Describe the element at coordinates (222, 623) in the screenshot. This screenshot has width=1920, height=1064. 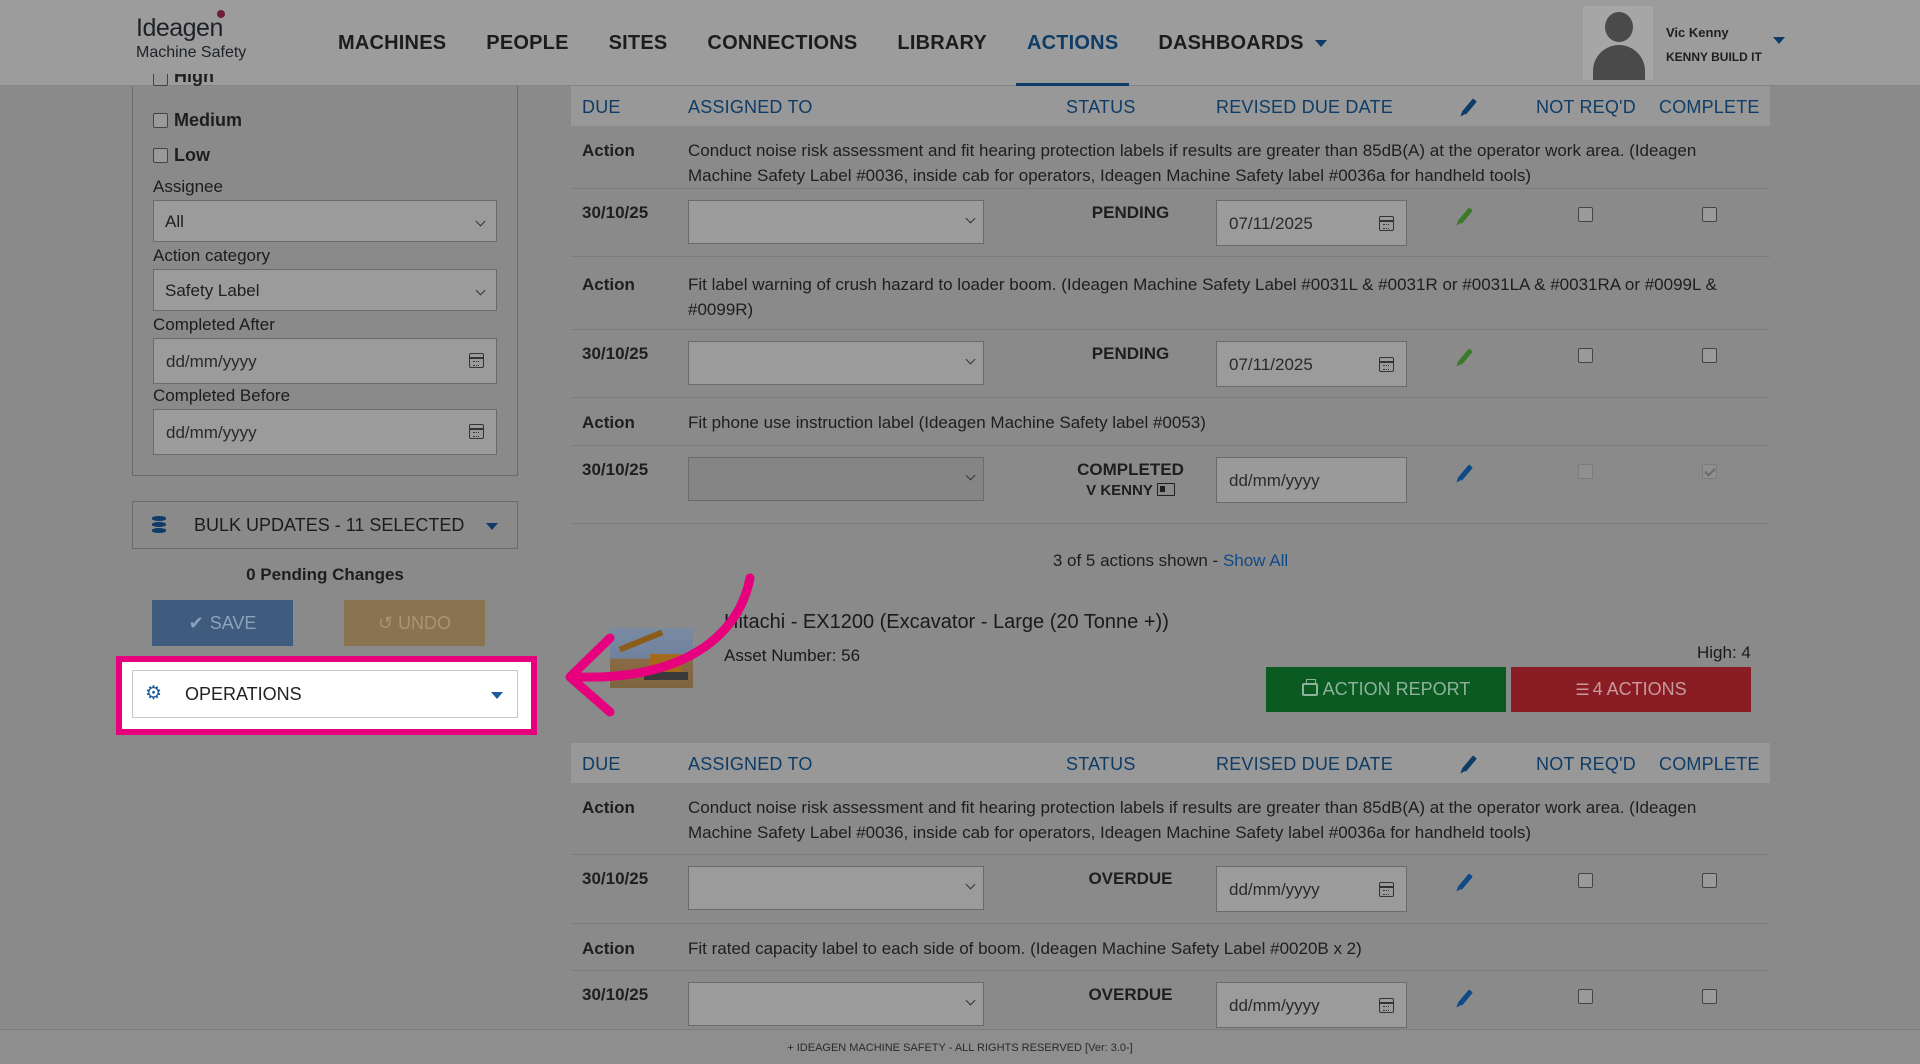
I see `save-button: ✔ SAVE` at that location.